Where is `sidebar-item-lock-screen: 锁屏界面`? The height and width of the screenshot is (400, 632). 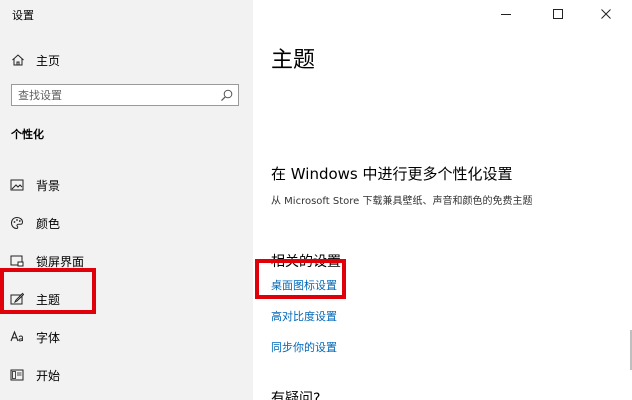 sidebar-item-lock-screen: 锁屏界面 is located at coordinates (126, 261).